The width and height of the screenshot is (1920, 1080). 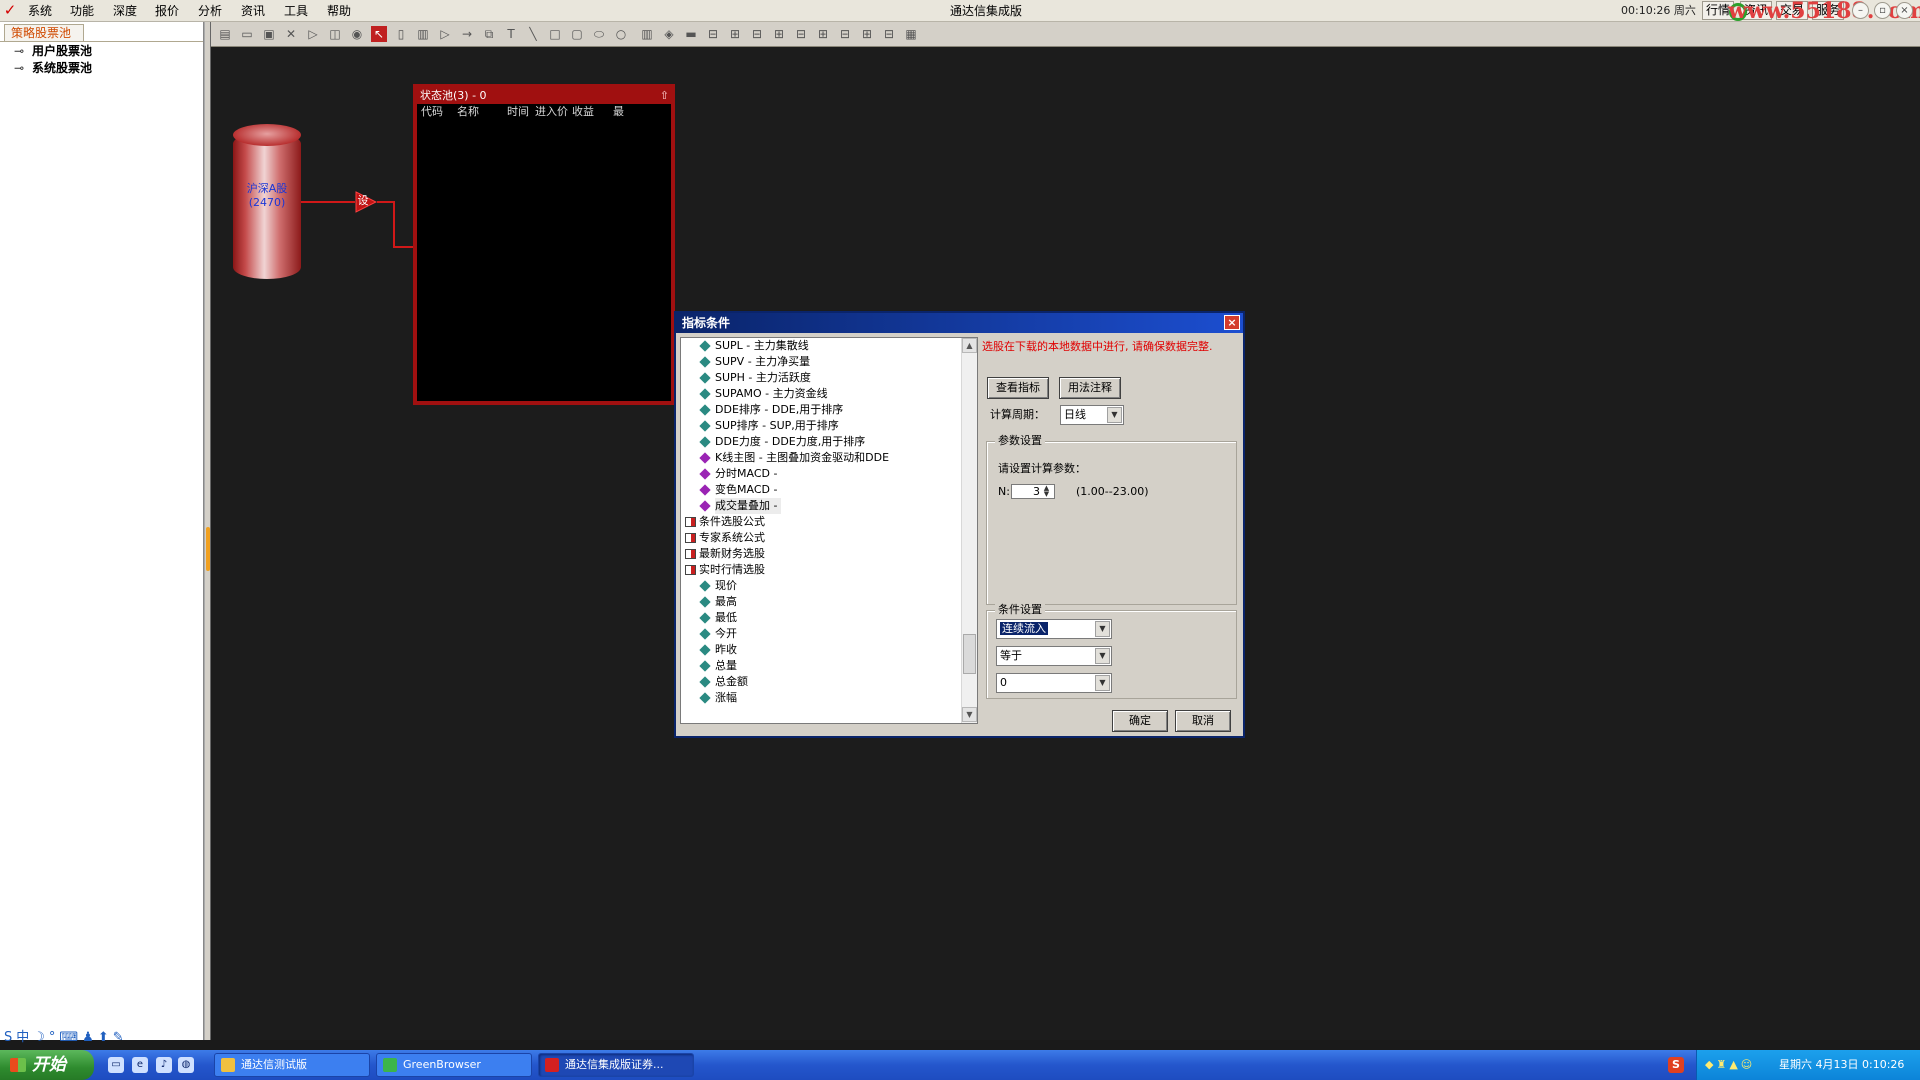 What do you see at coordinates (208, 549) in the screenshot?
I see `splitter-grip` at bounding box center [208, 549].